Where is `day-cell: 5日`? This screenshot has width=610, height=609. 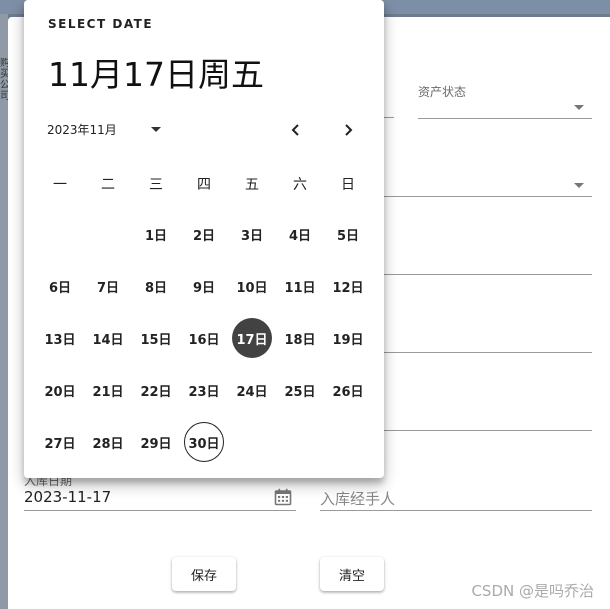
day-cell: 5日 is located at coordinates (348, 234).